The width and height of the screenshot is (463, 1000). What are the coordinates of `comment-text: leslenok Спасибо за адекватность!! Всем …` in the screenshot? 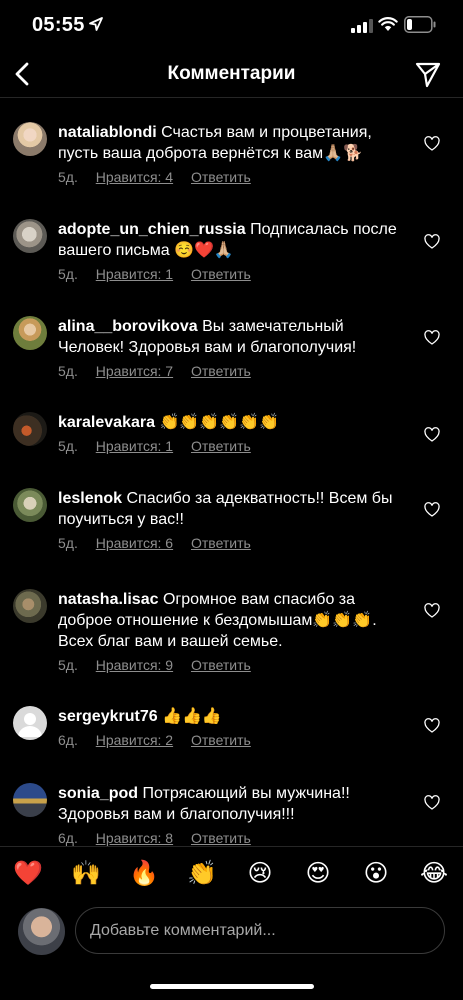 It's located at (233, 509).